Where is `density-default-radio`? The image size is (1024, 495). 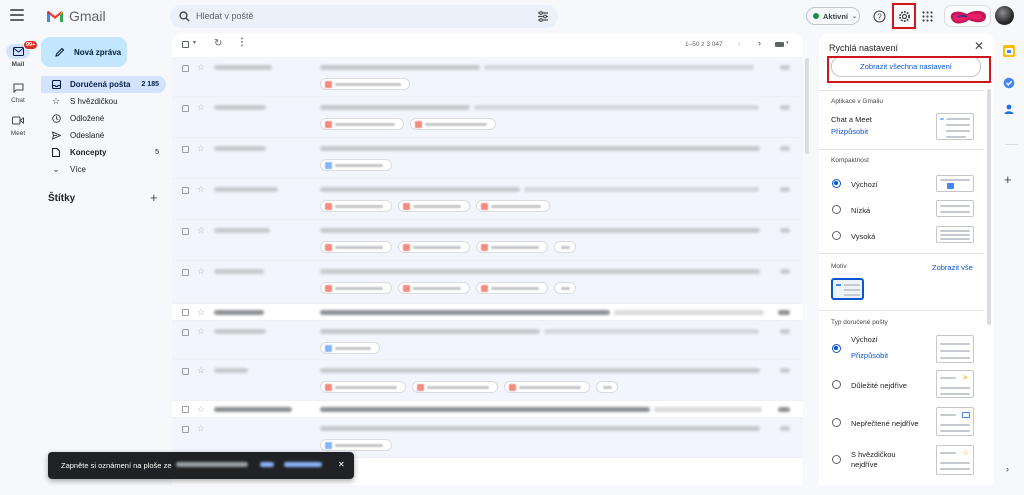
density-default-radio is located at coordinates (836, 183).